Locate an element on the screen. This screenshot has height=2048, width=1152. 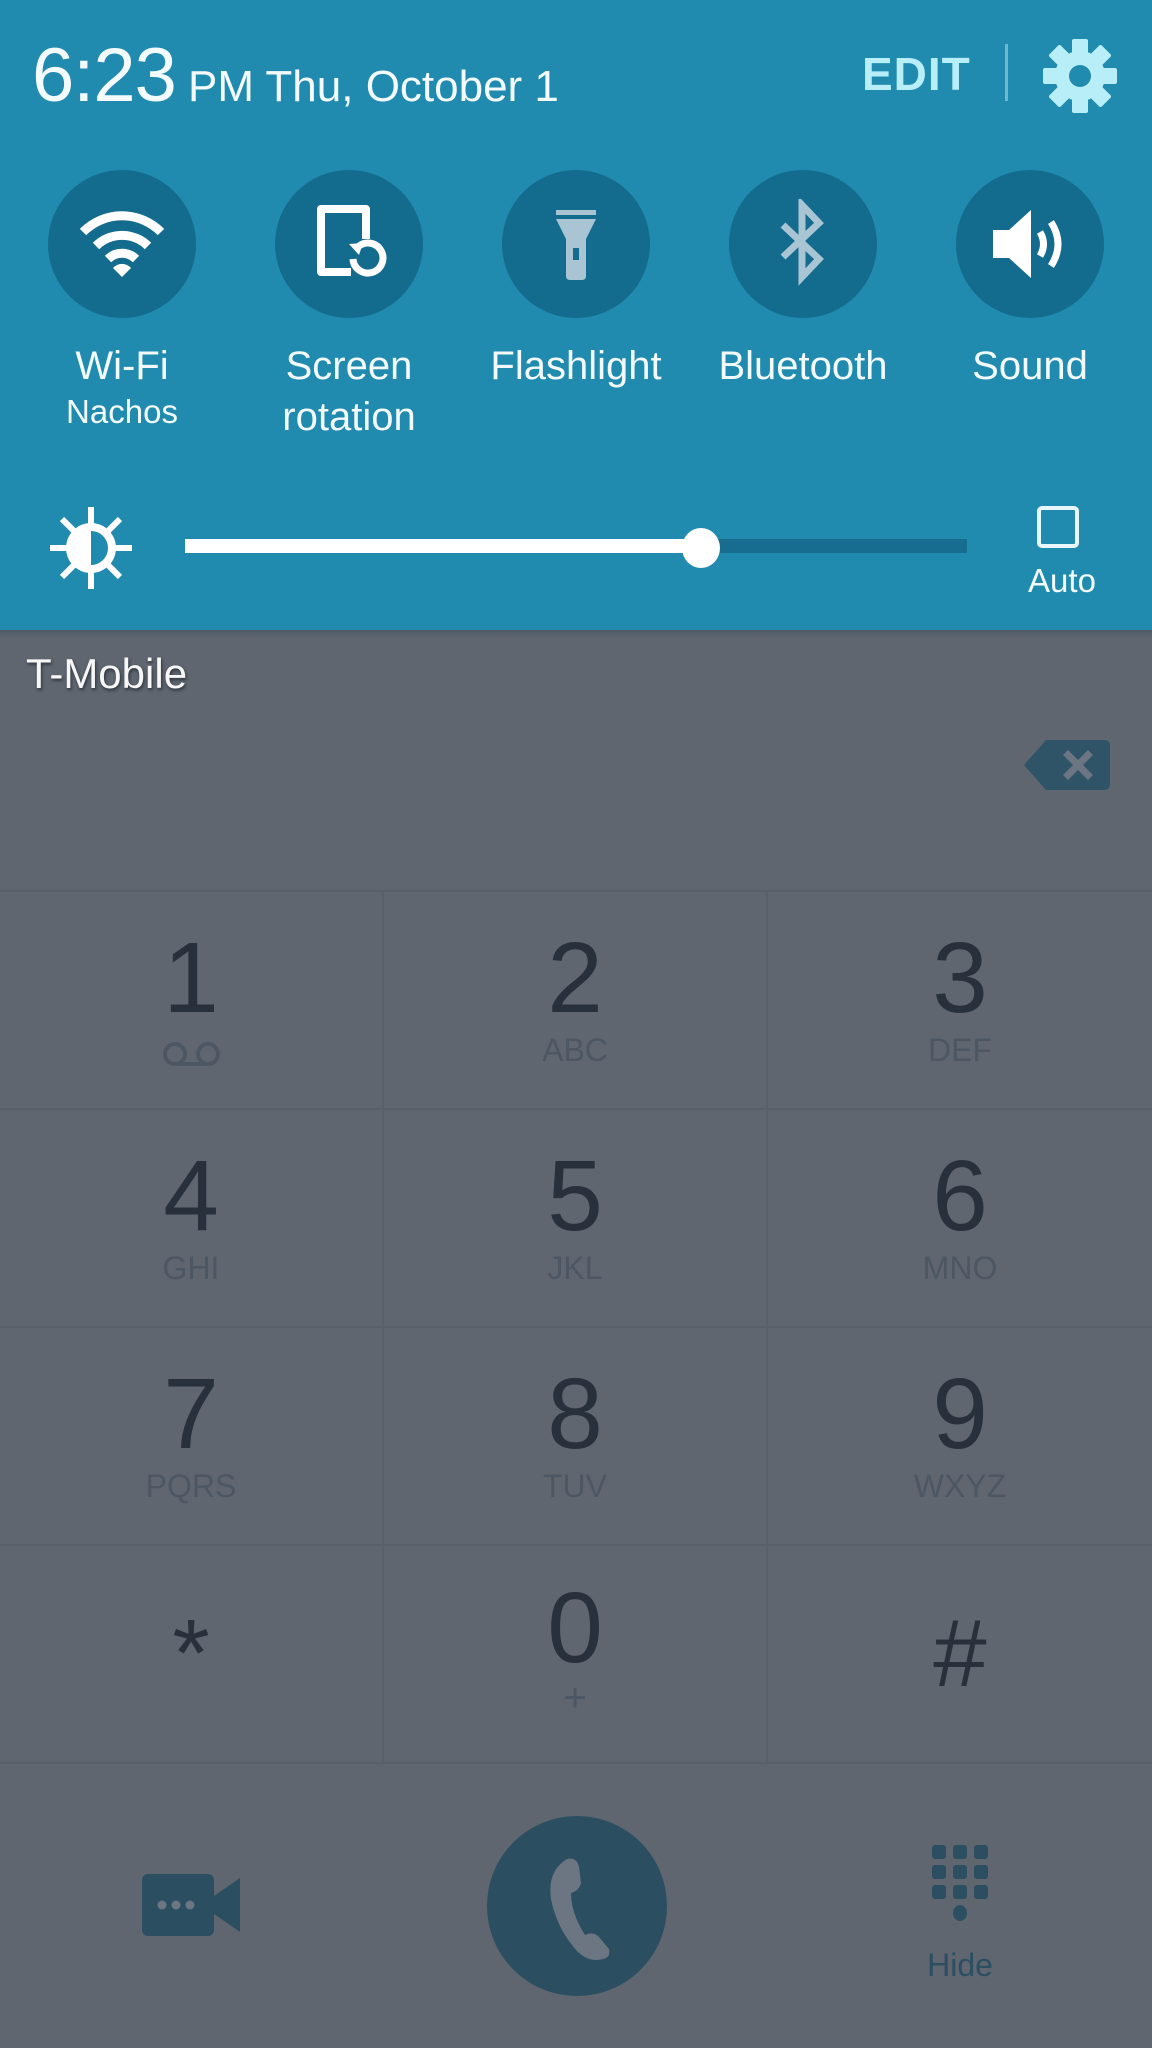
key-1: 1 is located at coordinates (192, 1001).